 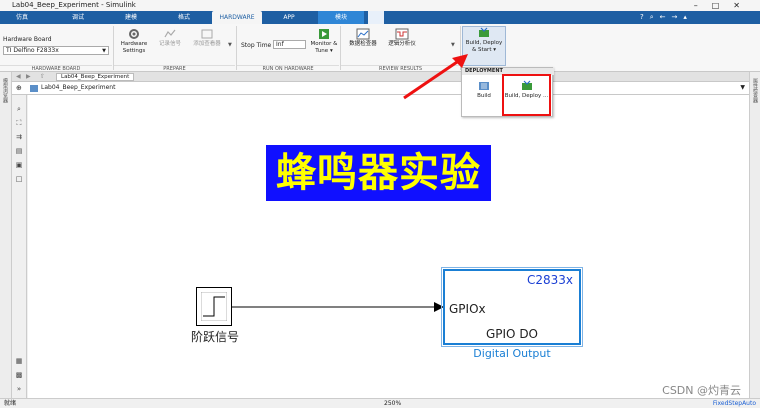 I want to click on hardware-board-select: TI Delfino F2833x ▼, so click(x=56, y=50).